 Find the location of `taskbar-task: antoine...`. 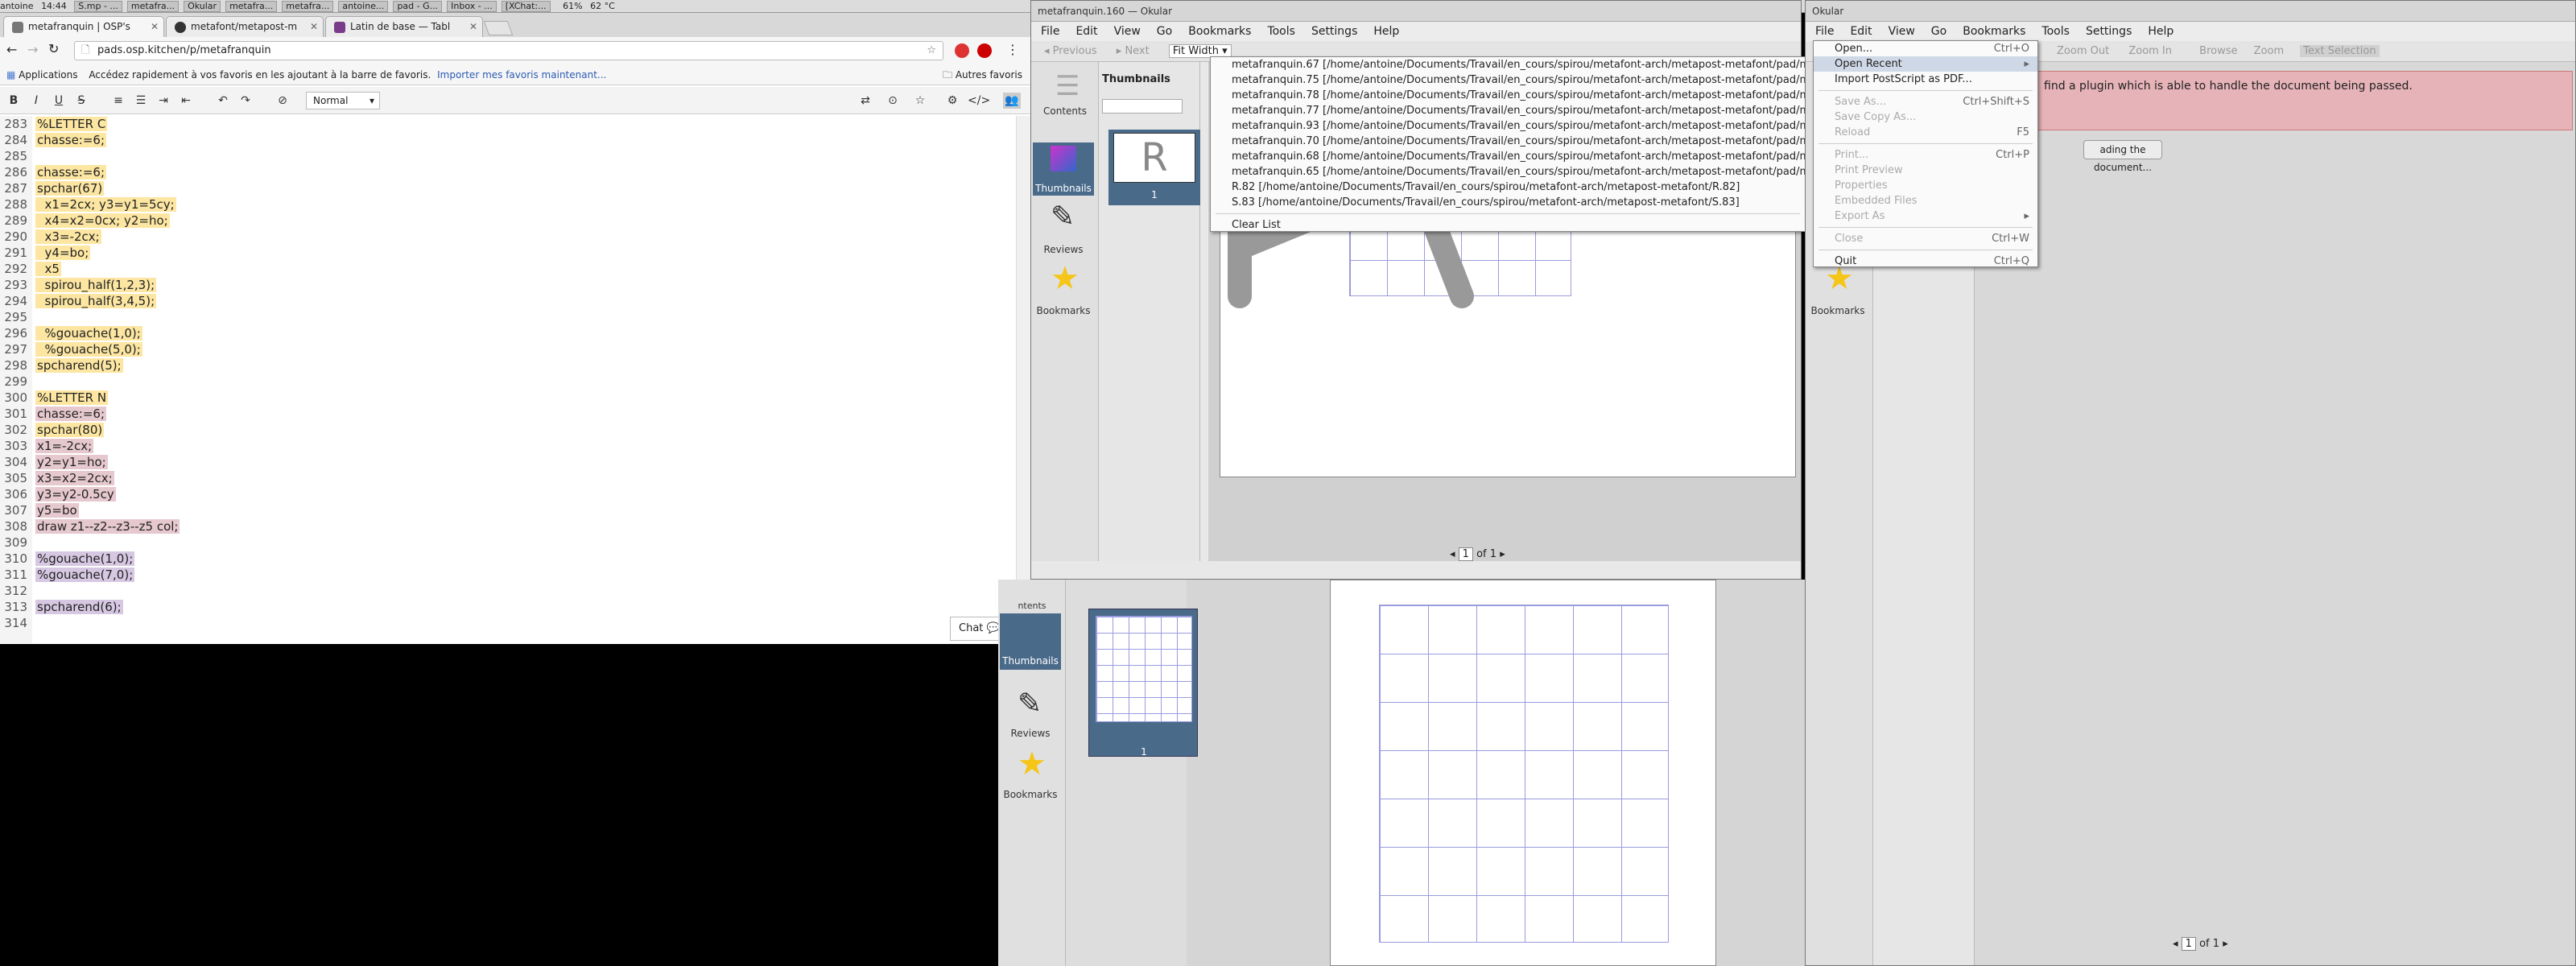

taskbar-task: antoine... is located at coordinates (363, 6).